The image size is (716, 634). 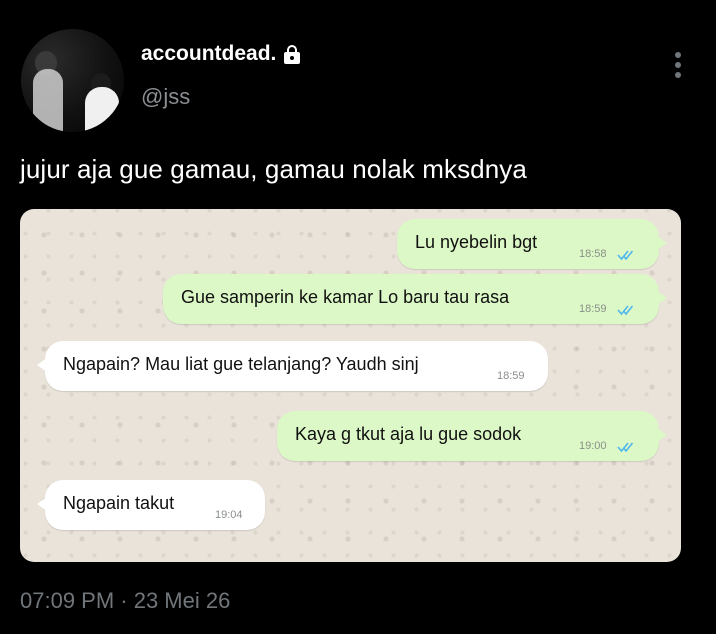 I want to click on tweet-text: jujur aja gue gamau, gamau nolak mksdnya, so click(x=273, y=169).